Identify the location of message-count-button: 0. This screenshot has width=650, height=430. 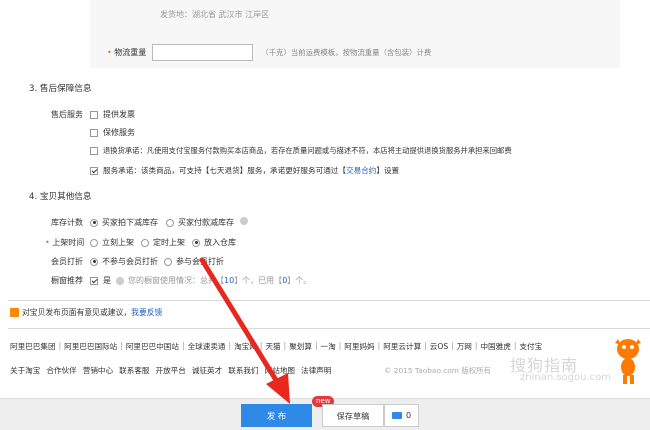
(401, 415).